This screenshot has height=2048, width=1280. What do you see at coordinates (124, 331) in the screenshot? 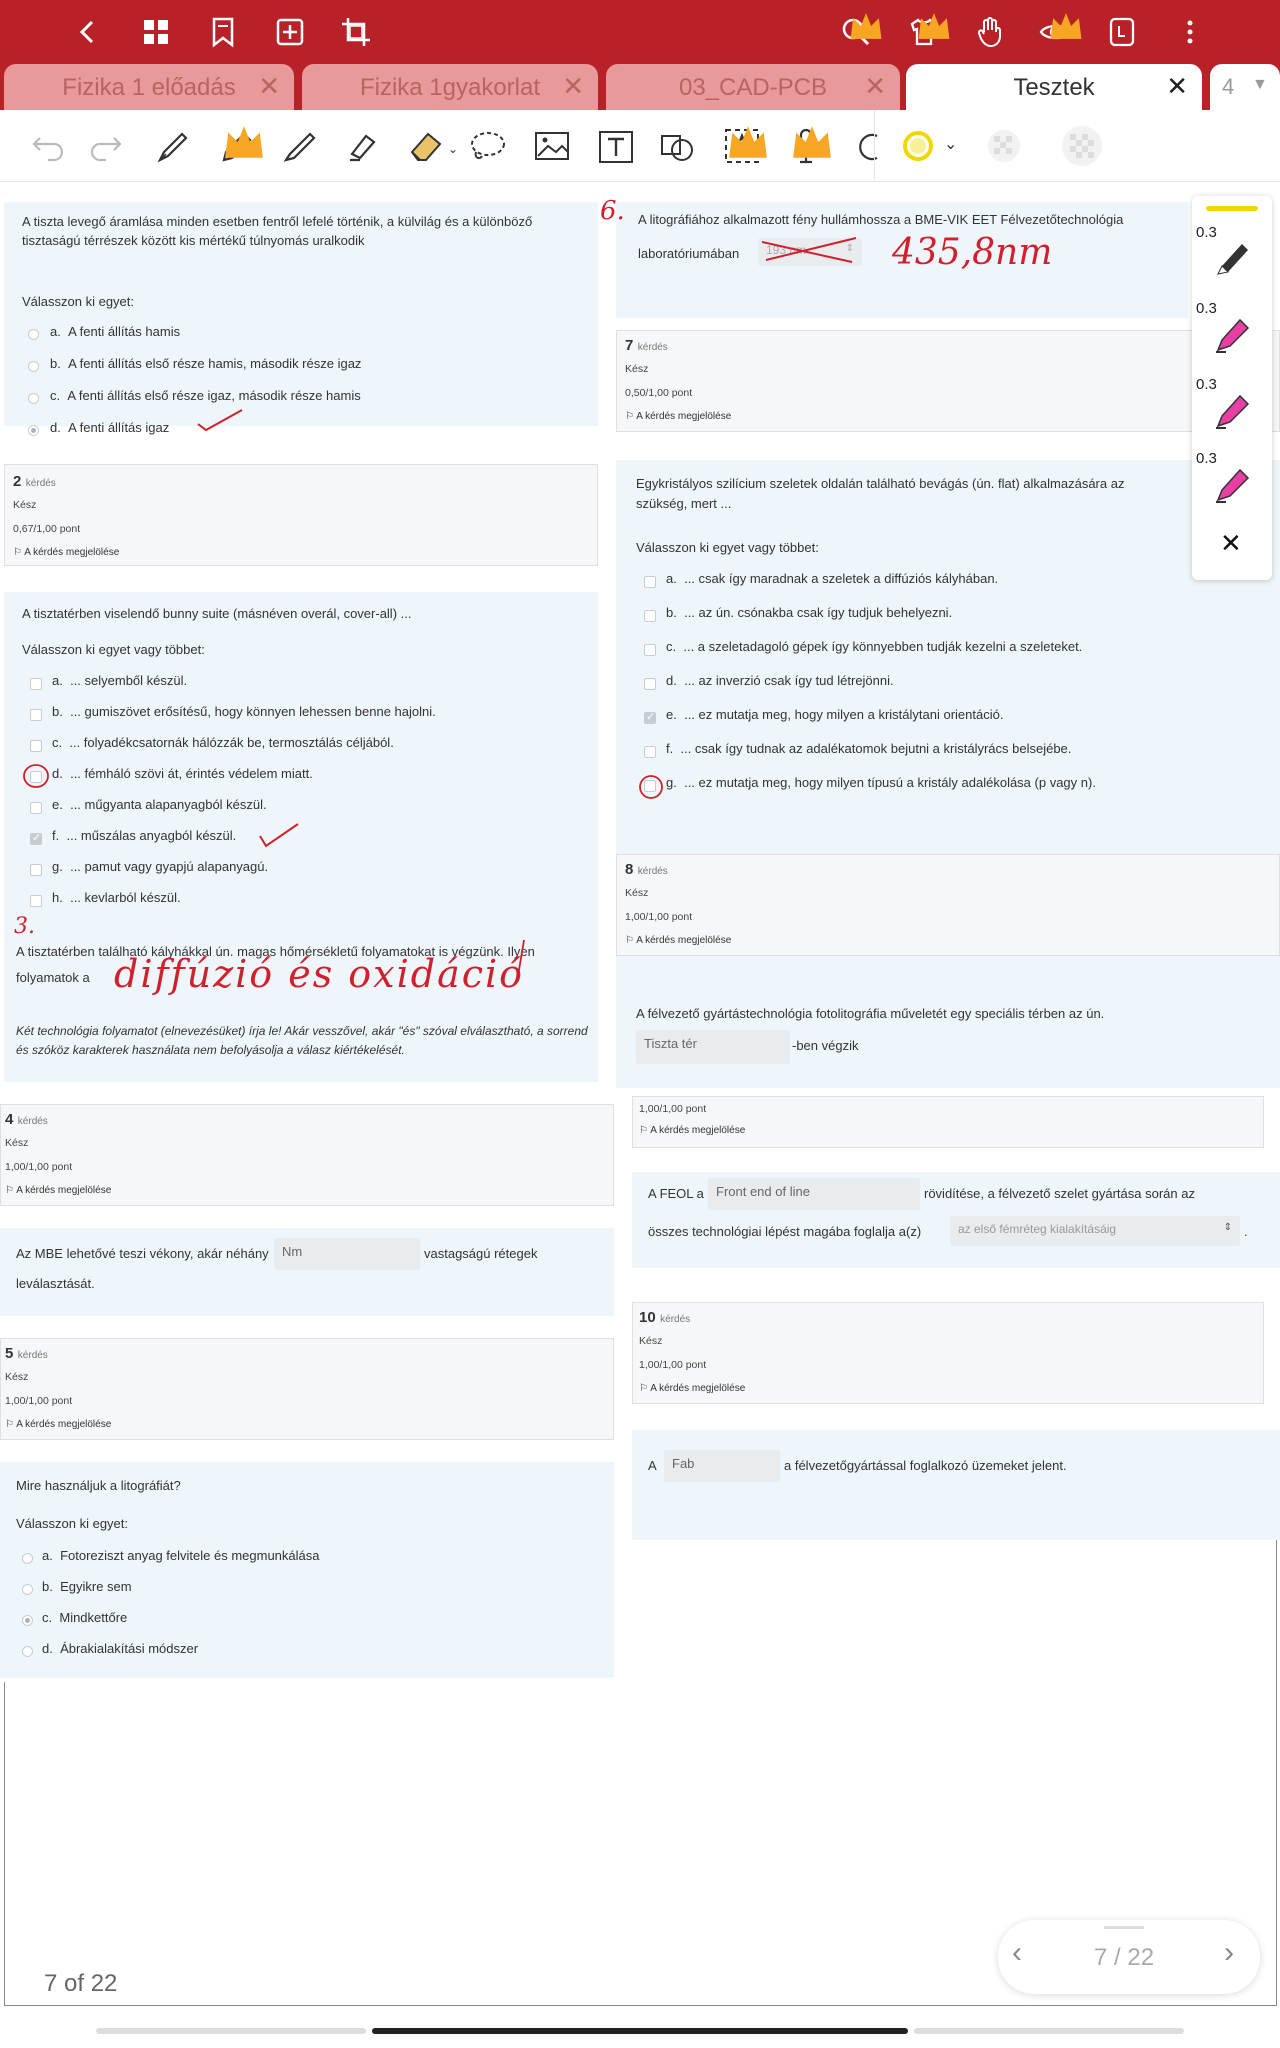
I see `option-text: A fenti állítás hamis` at bounding box center [124, 331].